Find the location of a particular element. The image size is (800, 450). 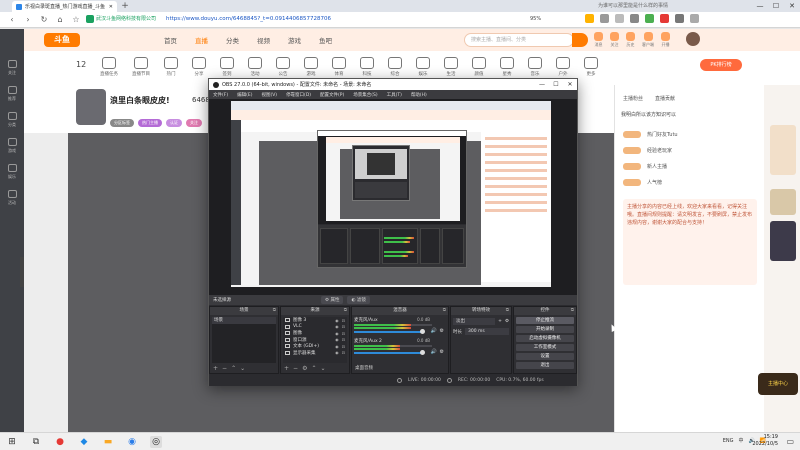

nav-category: 分类 is located at coordinates (232, 40).